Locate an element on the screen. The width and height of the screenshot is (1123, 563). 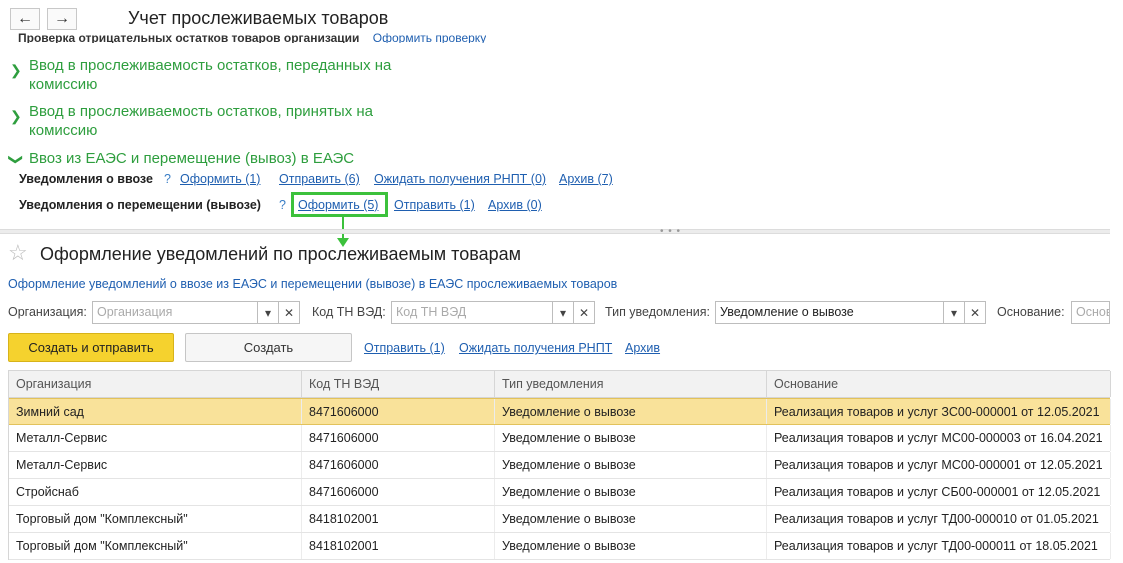
code-filter-label: Код ТН ВЭД: is located at coordinates (349, 312).